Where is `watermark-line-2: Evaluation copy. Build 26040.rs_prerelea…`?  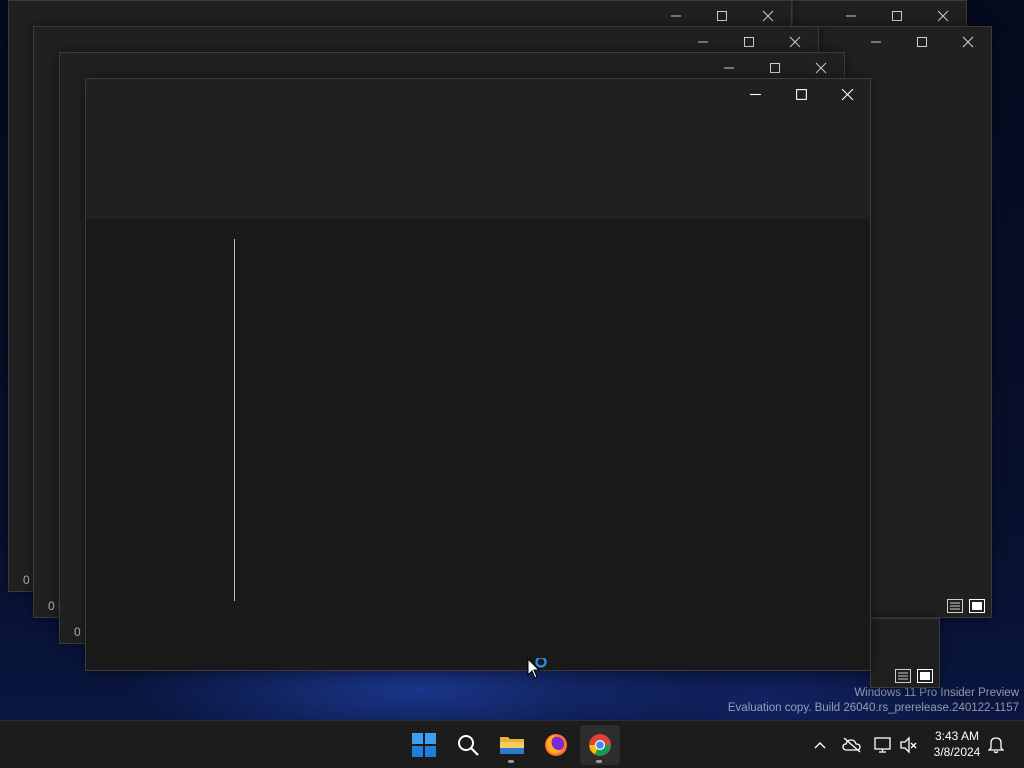
watermark-line-2: Evaluation copy. Build 26040.rs_prerelea… is located at coordinates (873, 708).